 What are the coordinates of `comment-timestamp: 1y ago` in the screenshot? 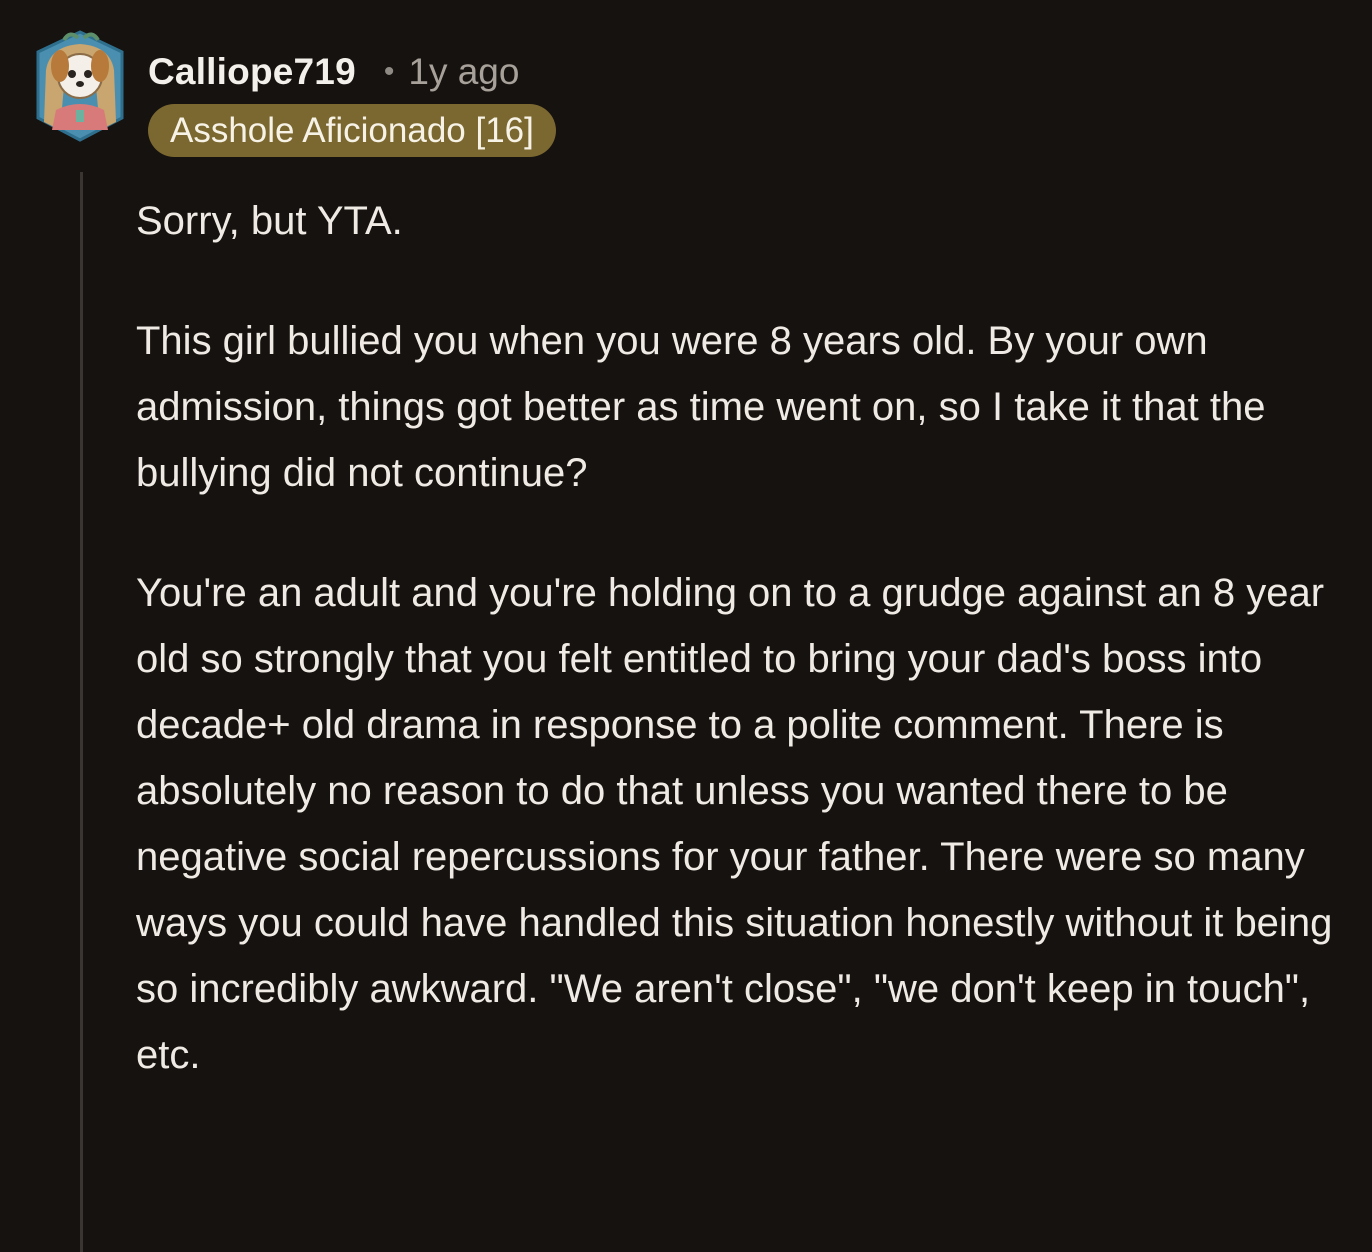 It's located at (463, 72).